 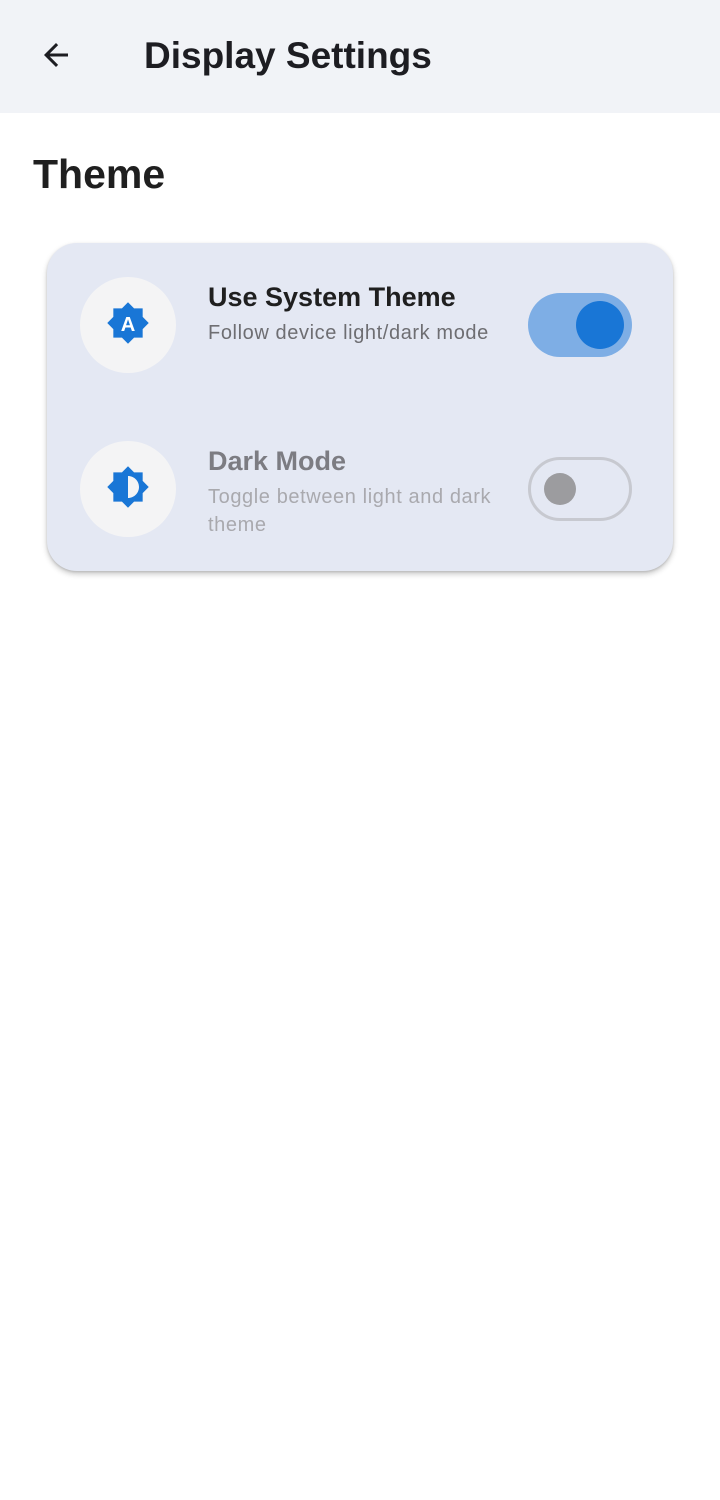 I want to click on dark-mode-switch, so click(x=580, y=489).